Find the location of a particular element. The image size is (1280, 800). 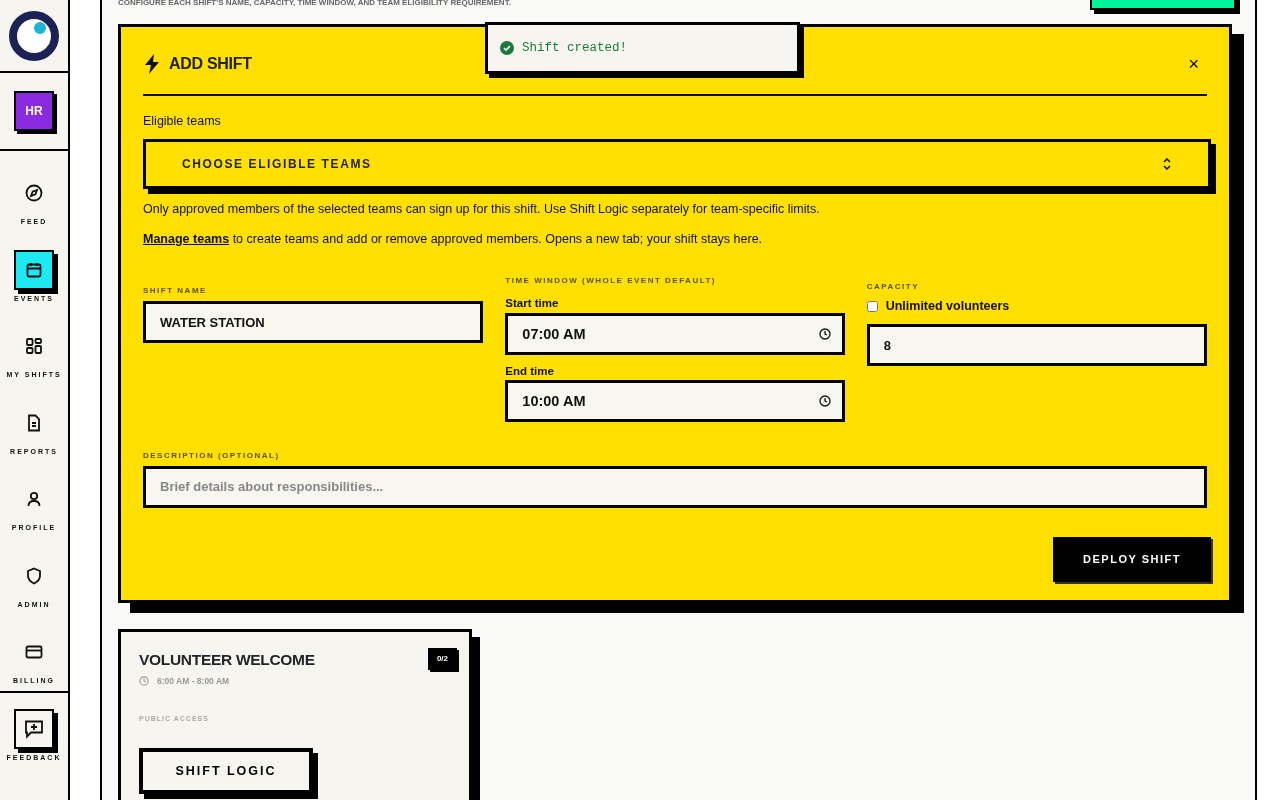

page-subtitle: CONFIGURE EACH SHIFT'S NAME, CAPACITY, TIME WINDOW, AND TEAM ELIGIBILITY REQUIREMENT. is located at coordinates (315, 4).